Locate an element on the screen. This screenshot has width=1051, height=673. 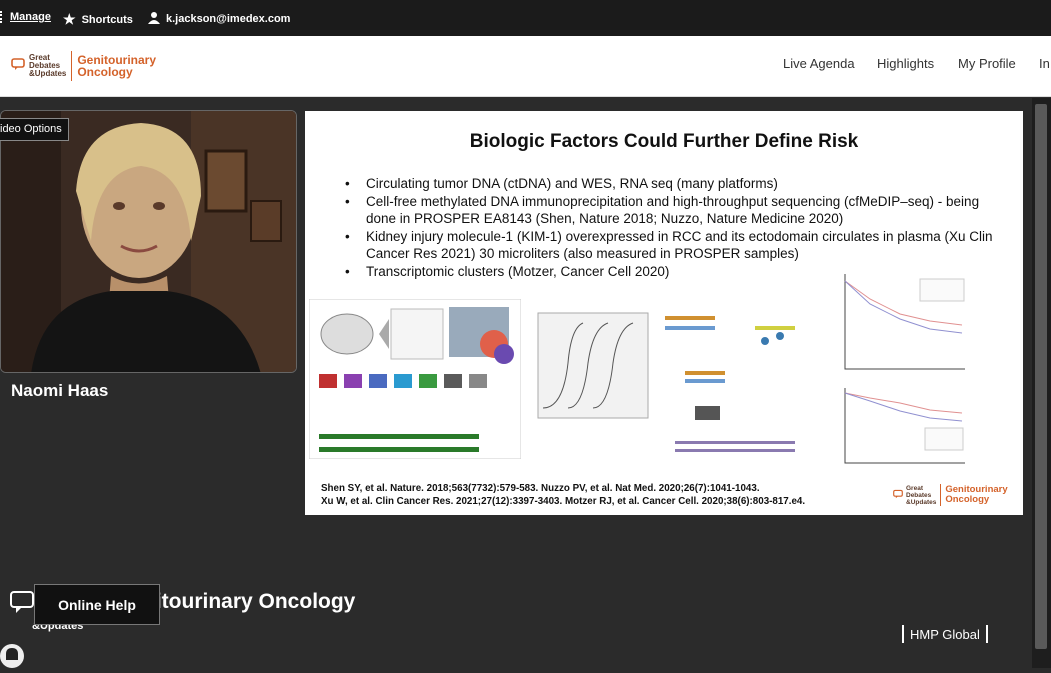
logo-brand-text: Genitourinary Oncology is located at coordinates (117, 66).